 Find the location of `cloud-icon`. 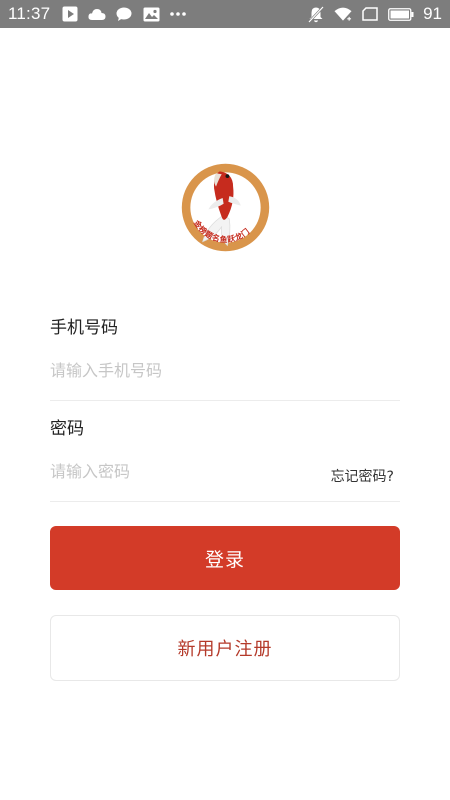

cloud-icon is located at coordinates (97, 14).